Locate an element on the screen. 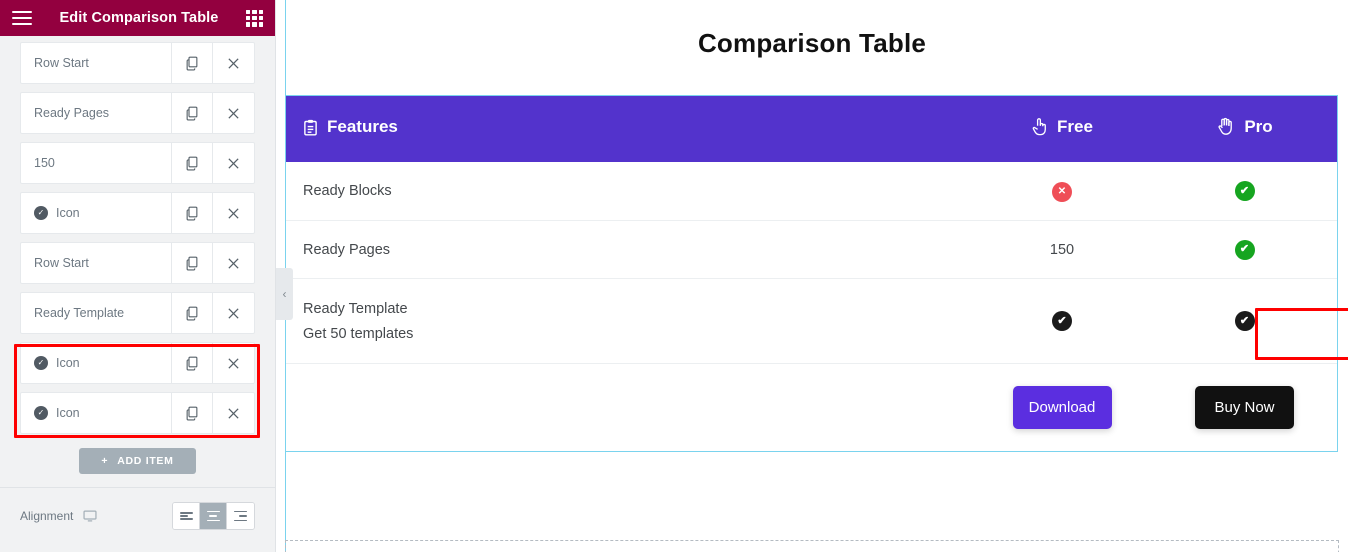 The width and height of the screenshot is (1348, 552). action-cell-free: Download is located at coordinates (1062, 407).